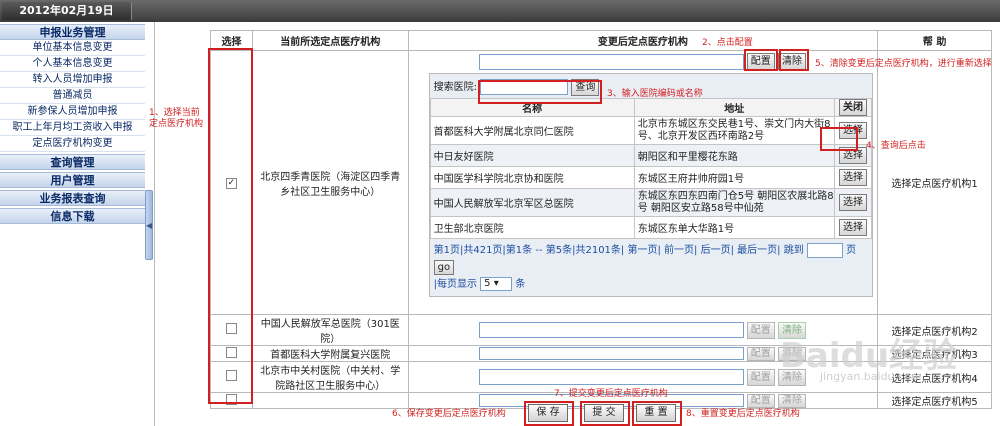  What do you see at coordinates (760, 377) in the screenshot?
I see `config-button-4: 配置` at bounding box center [760, 377].